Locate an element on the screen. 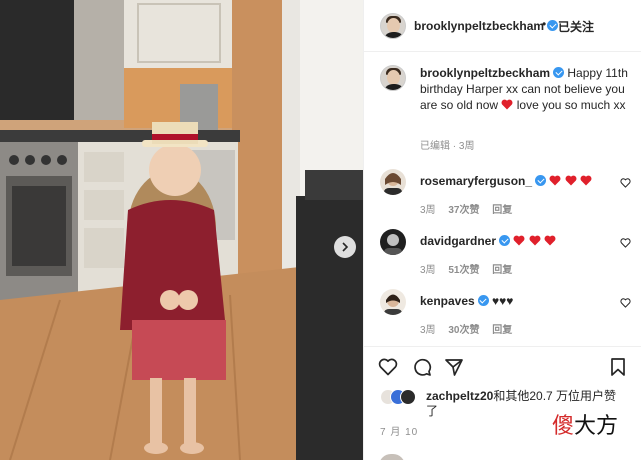 Image resolution: width=641 pixels, height=460 pixels. comment-meta: 3周 37次赞 回复 is located at coordinates (466, 208).